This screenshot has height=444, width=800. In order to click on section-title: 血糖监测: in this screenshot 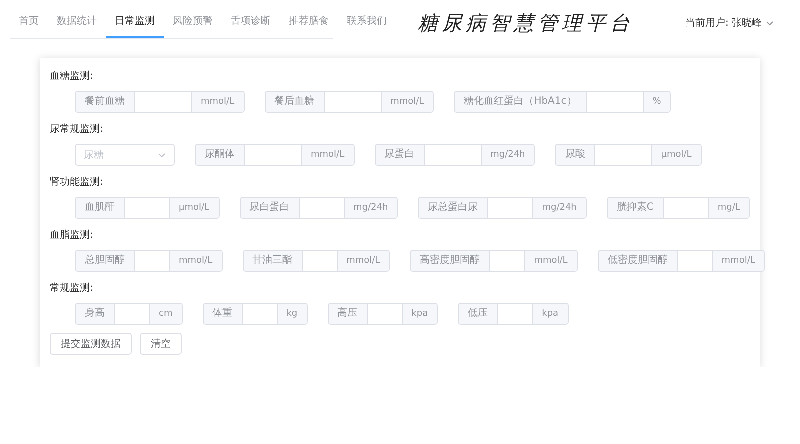, I will do `click(72, 77)`.